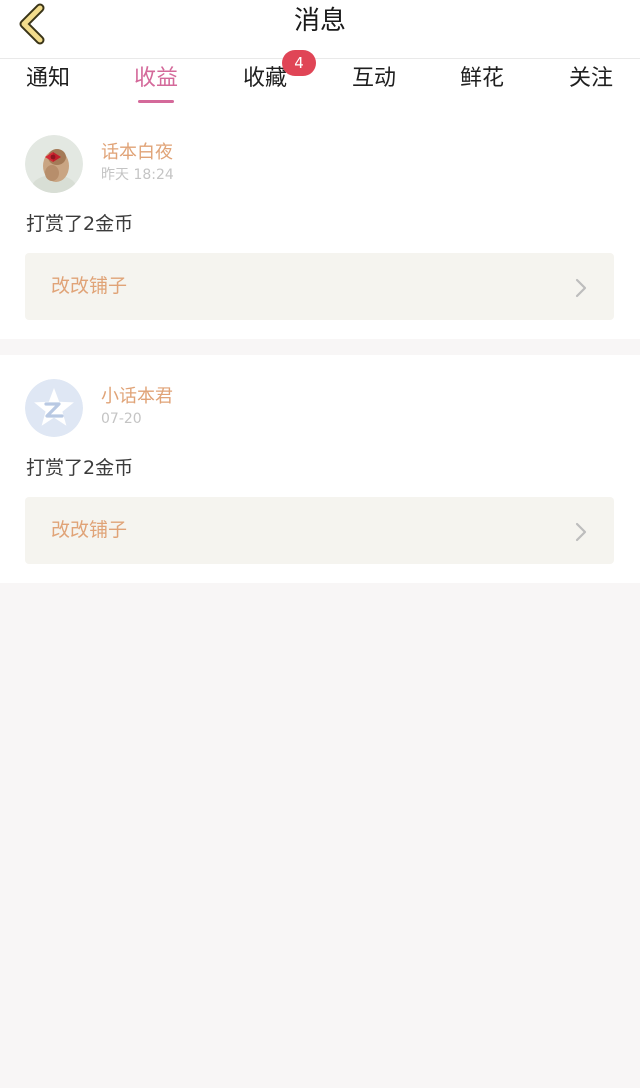 Image resolution: width=640 pixels, height=1088 pixels. I want to click on user-photo-avatar, so click(54, 164).